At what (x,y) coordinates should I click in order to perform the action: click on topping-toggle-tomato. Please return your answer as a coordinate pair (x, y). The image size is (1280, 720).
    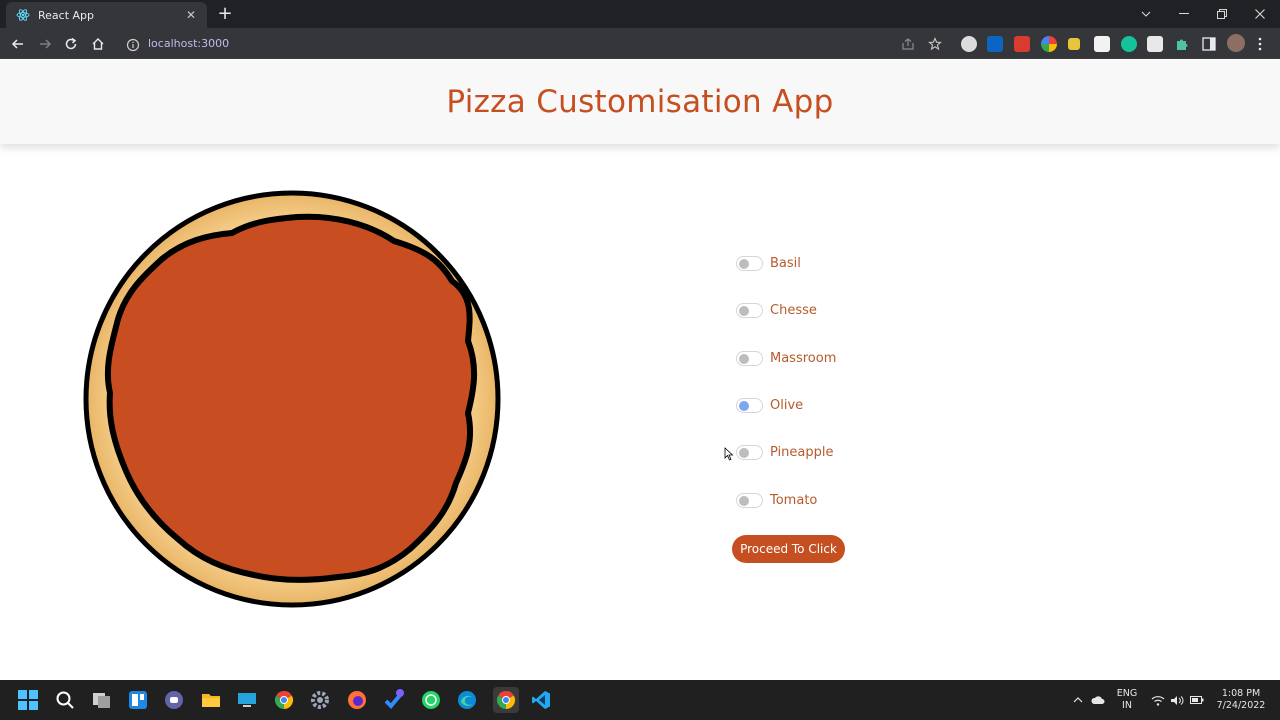
    Looking at the image, I should click on (749, 500).